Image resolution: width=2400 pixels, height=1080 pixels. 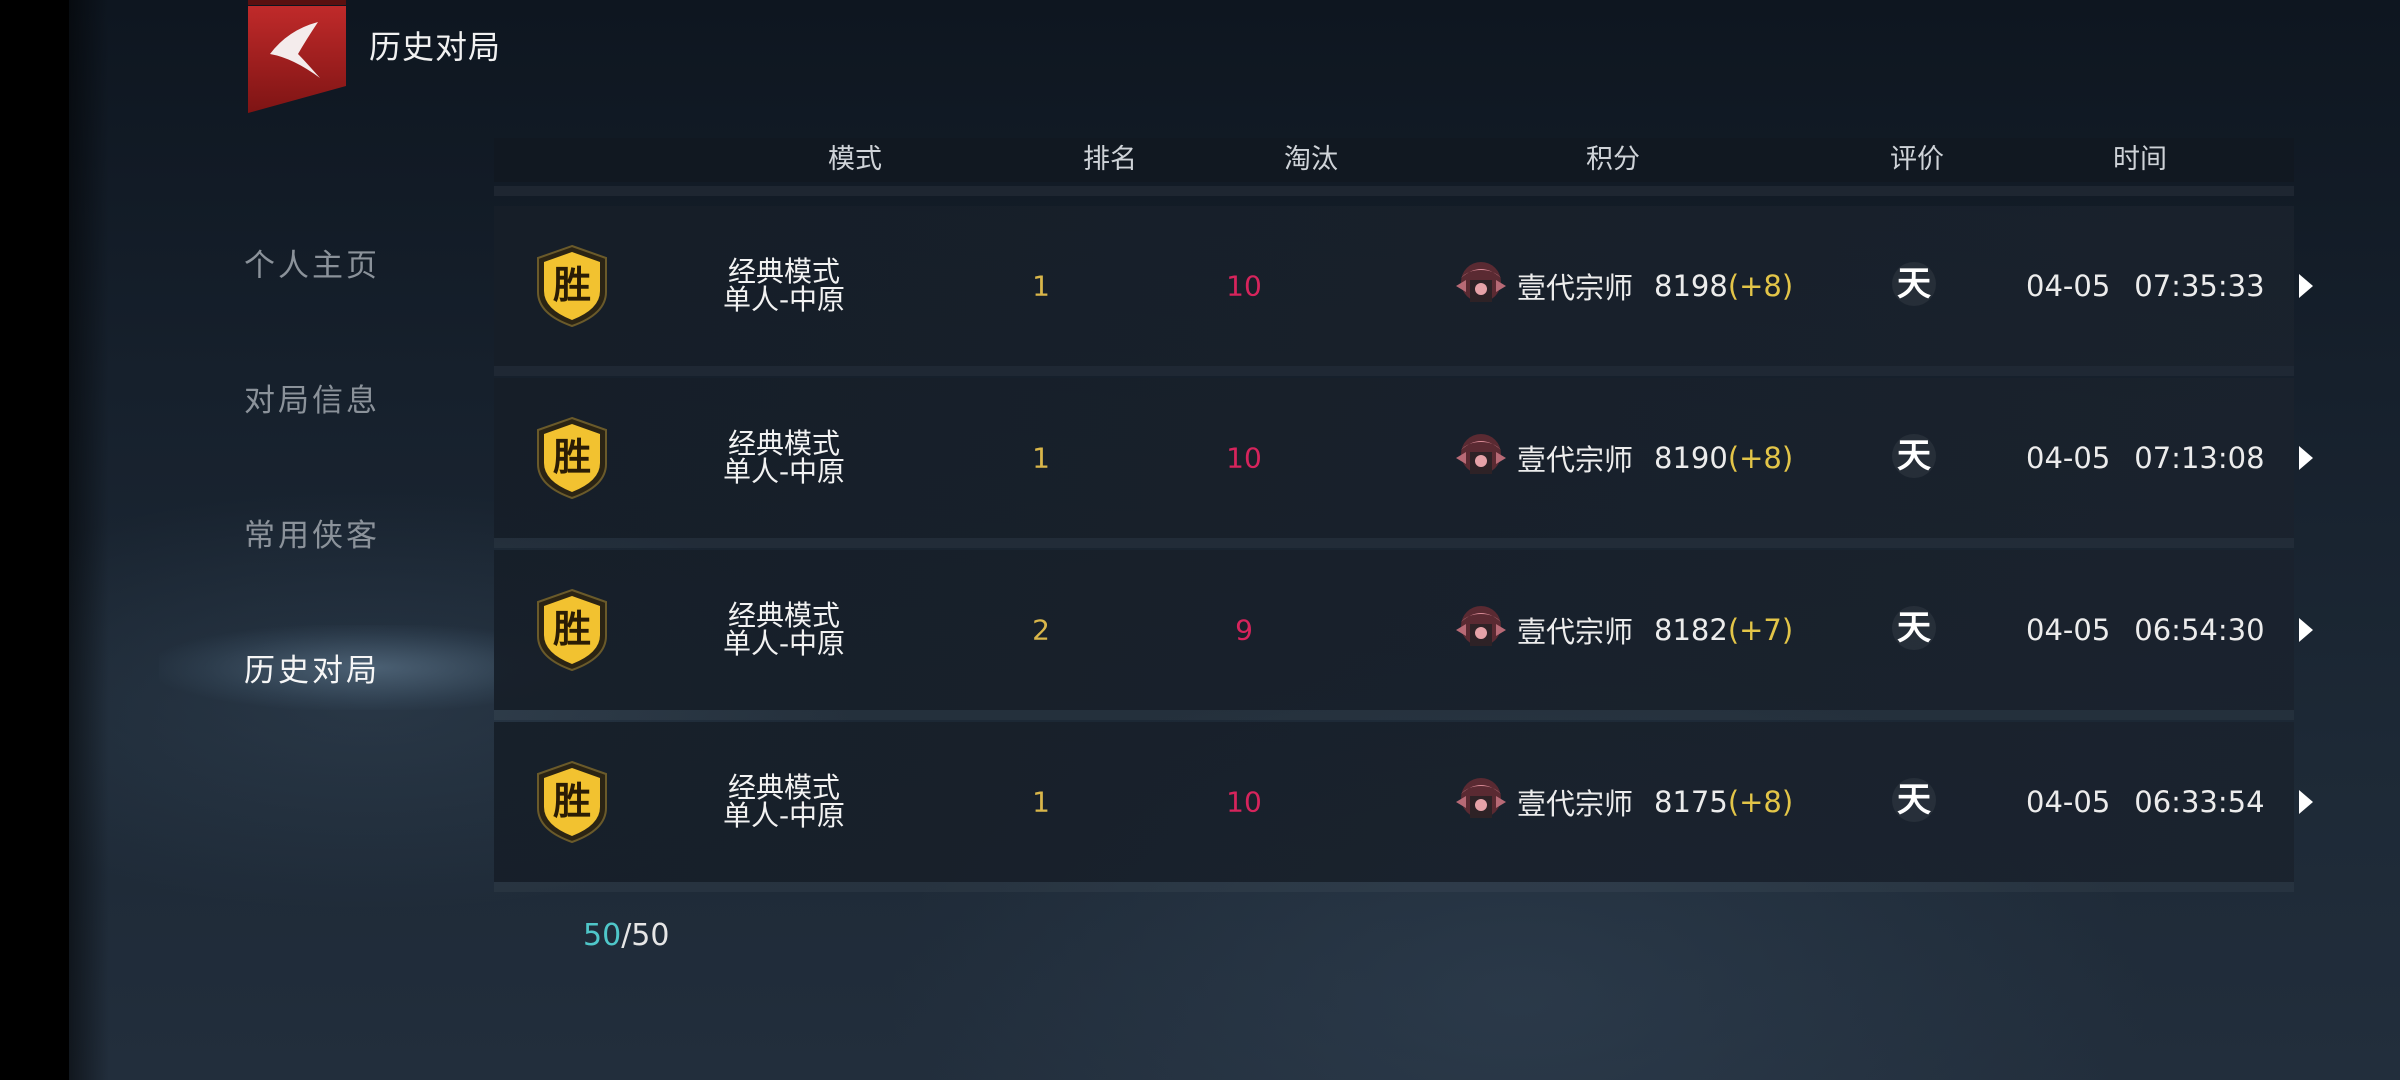 What do you see at coordinates (1691, 458) in the screenshot?
I see `score-value: 8190` at bounding box center [1691, 458].